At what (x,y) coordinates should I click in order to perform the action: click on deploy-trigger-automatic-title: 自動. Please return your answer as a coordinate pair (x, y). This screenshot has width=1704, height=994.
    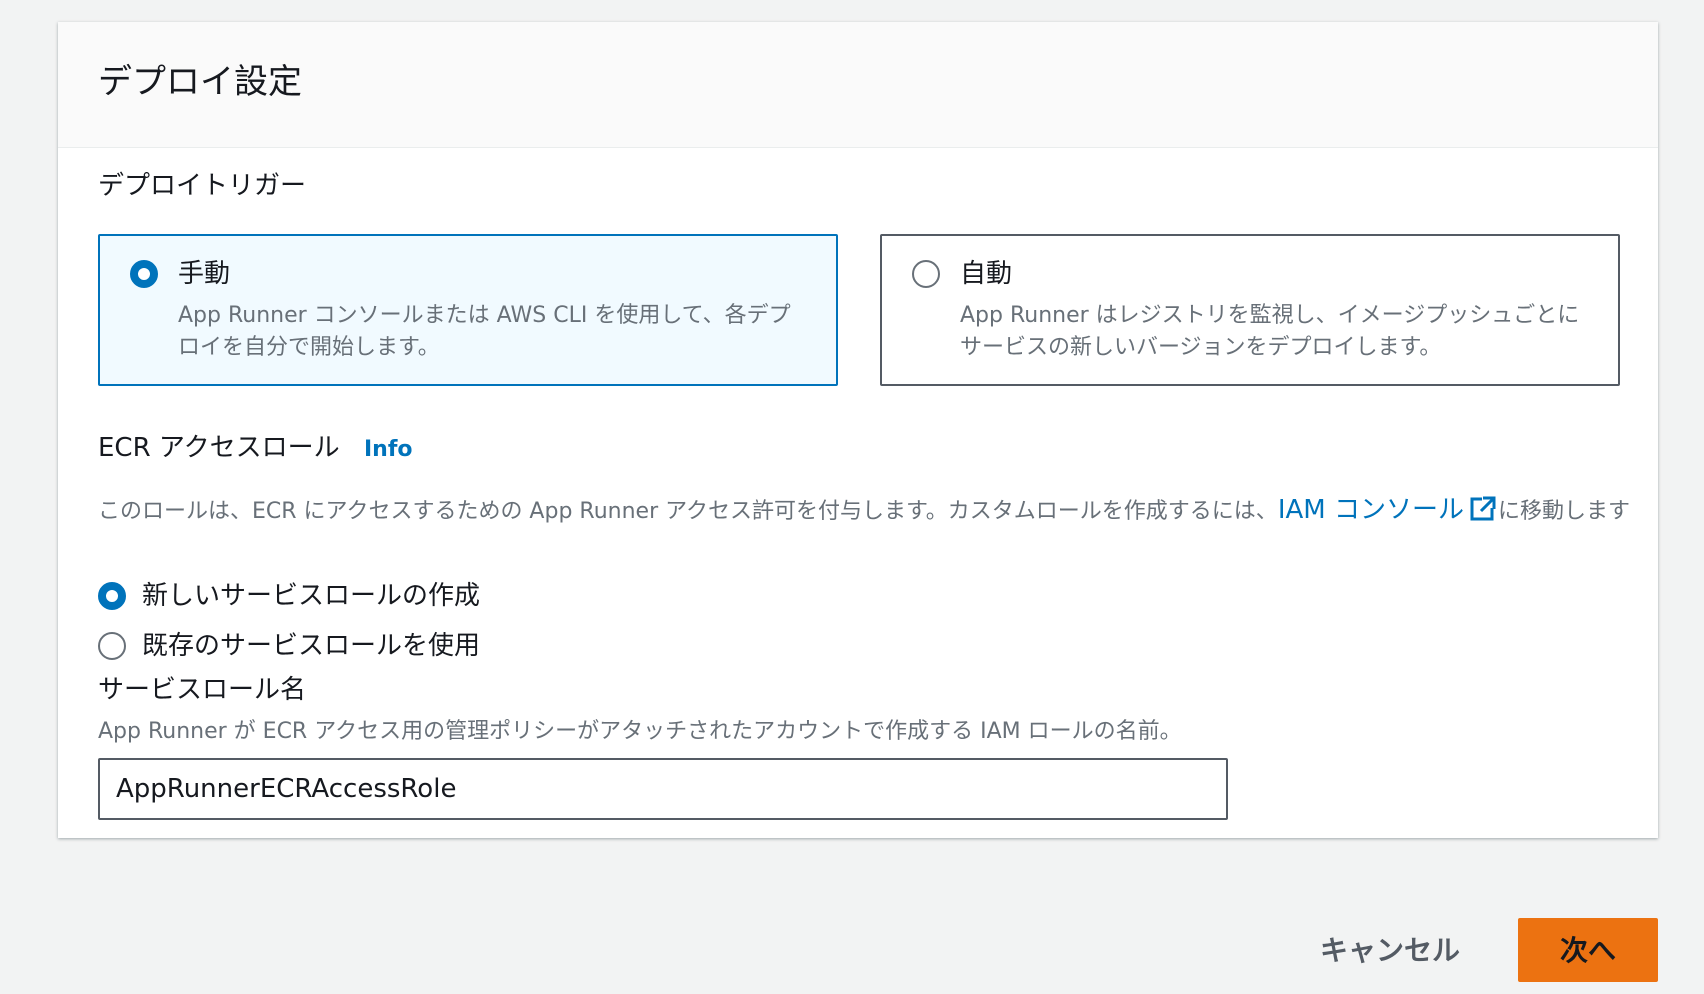
    Looking at the image, I should click on (986, 274).